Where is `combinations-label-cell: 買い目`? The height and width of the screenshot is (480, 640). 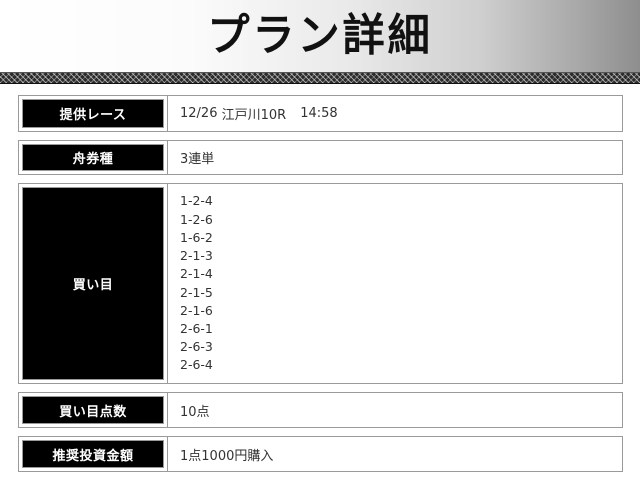 combinations-label-cell: 買い目 is located at coordinates (93, 283).